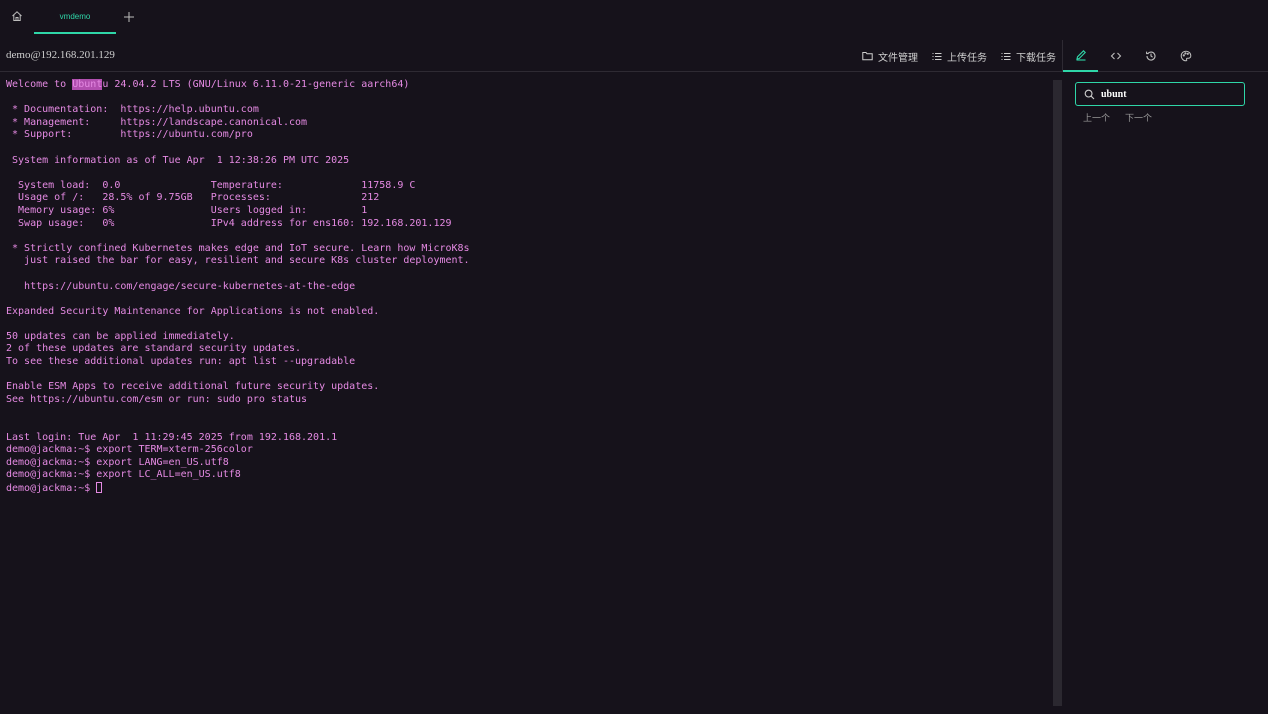 The height and width of the screenshot is (714, 1268). Describe the element at coordinates (634, 56) in the screenshot. I see `session-header: demo@192.168.201.129 文件管理 上传任务 下载任务` at that location.